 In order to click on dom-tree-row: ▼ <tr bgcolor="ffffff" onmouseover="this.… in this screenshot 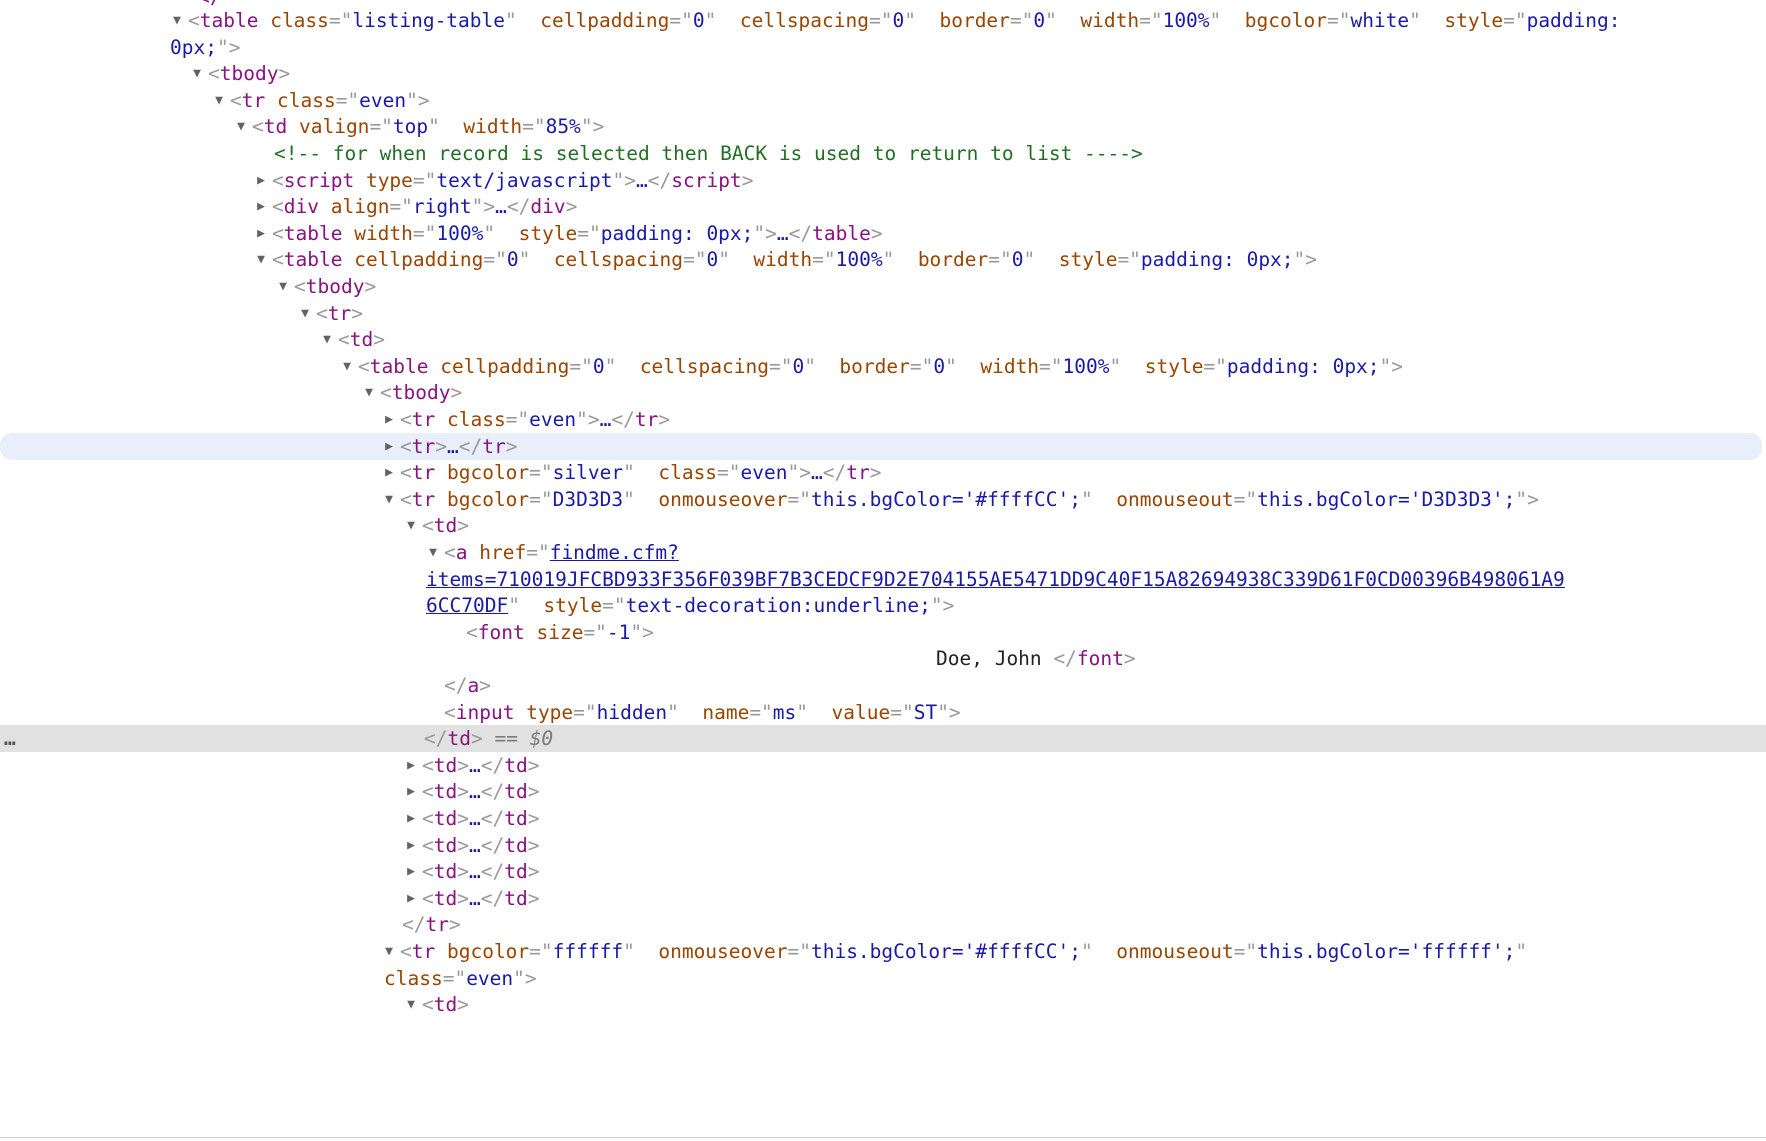, I will do `click(883, 951)`.